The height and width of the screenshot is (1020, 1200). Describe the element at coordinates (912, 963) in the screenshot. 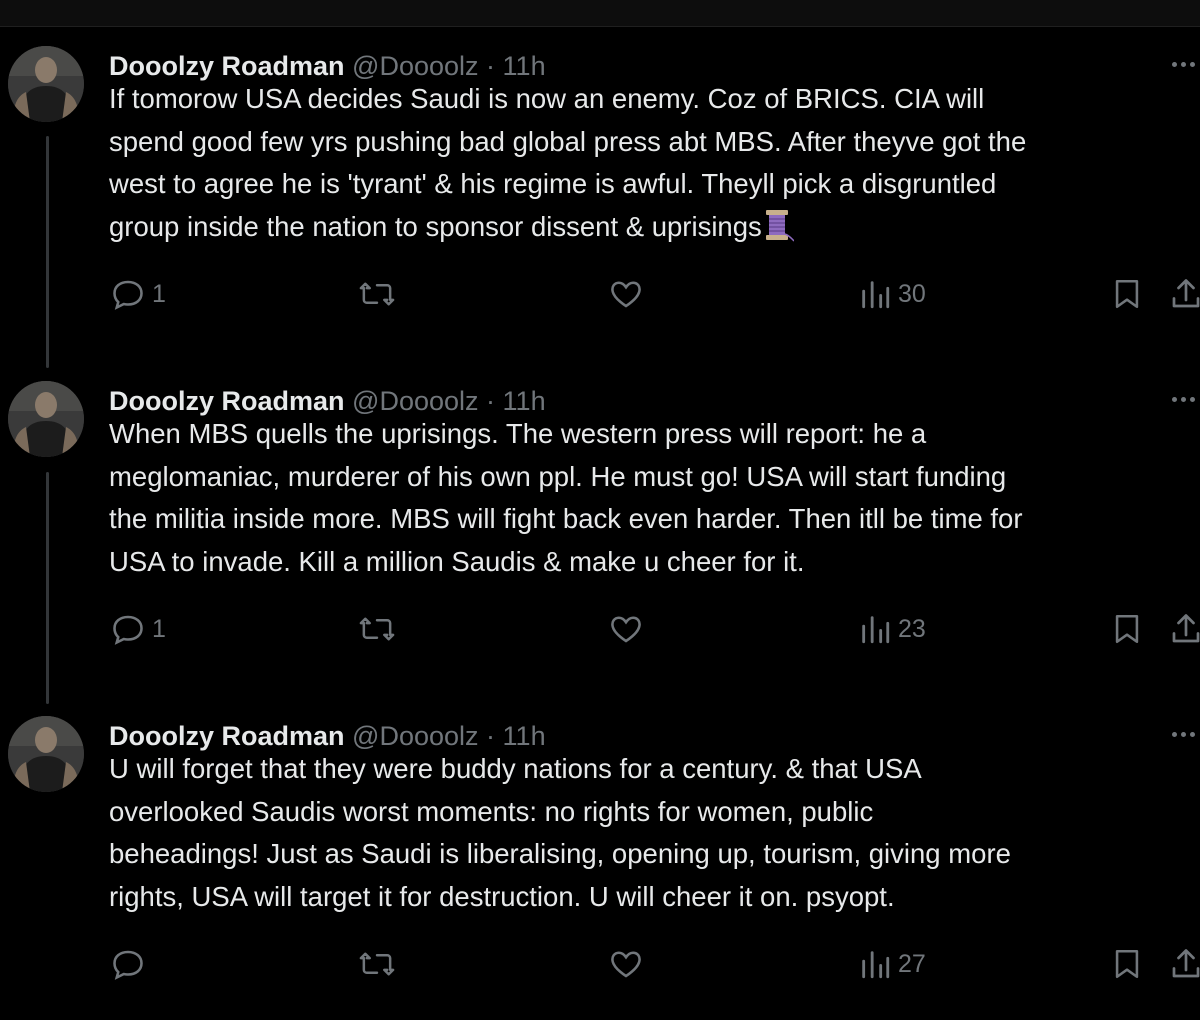

I see `views-count: 27` at that location.